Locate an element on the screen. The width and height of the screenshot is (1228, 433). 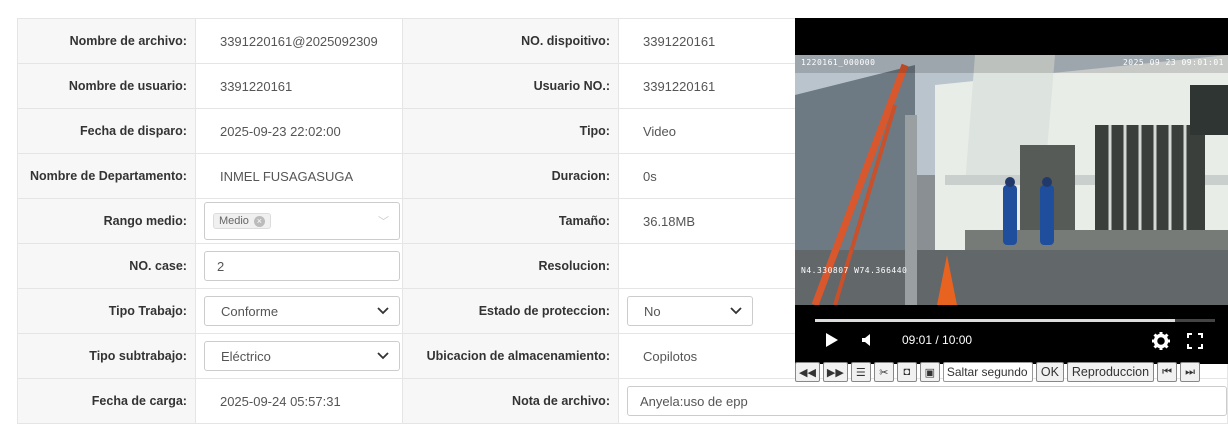
fast-forward-icon: ▶▶ is located at coordinates (835, 372).